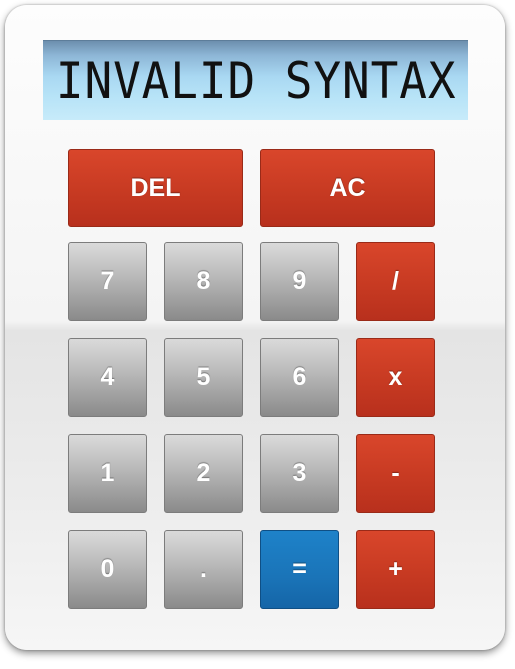 The height and width of the screenshot is (669, 515). What do you see at coordinates (107, 569) in the screenshot?
I see `digit-0-button: 0` at bounding box center [107, 569].